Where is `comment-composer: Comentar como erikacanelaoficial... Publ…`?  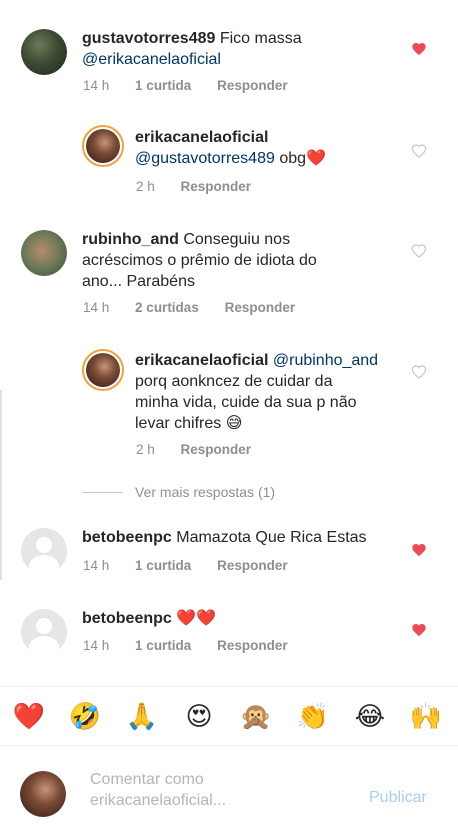 comment-composer: Comentar como erikacanelaoficial... Publ… is located at coordinates (229, 787).